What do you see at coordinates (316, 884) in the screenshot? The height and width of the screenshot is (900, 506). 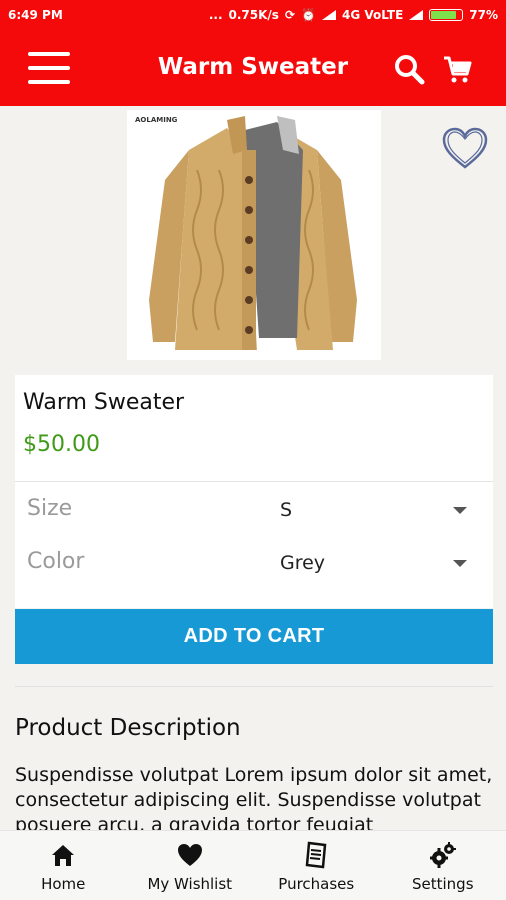 I see `nav-purchases-label: Purchases` at bounding box center [316, 884].